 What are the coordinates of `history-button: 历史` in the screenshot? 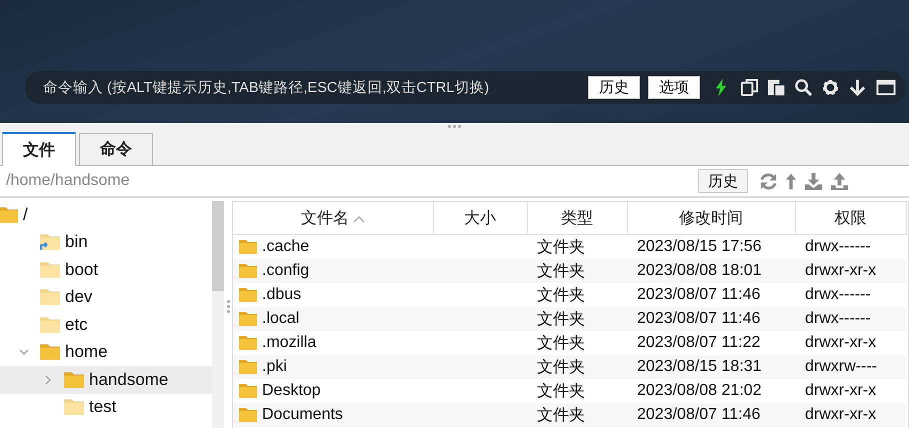 It's located at (723, 181).